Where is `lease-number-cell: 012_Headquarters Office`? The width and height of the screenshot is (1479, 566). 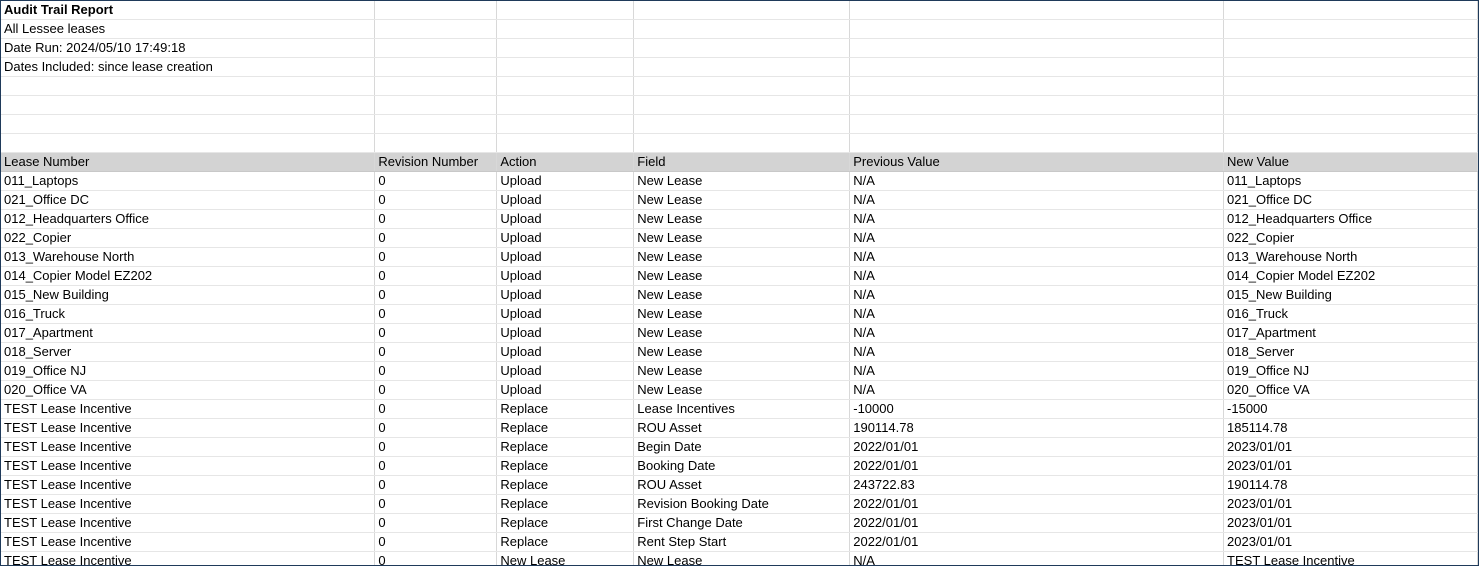 lease-number-cell: 012_Headquarters Office is located at coordinates (188, 219).